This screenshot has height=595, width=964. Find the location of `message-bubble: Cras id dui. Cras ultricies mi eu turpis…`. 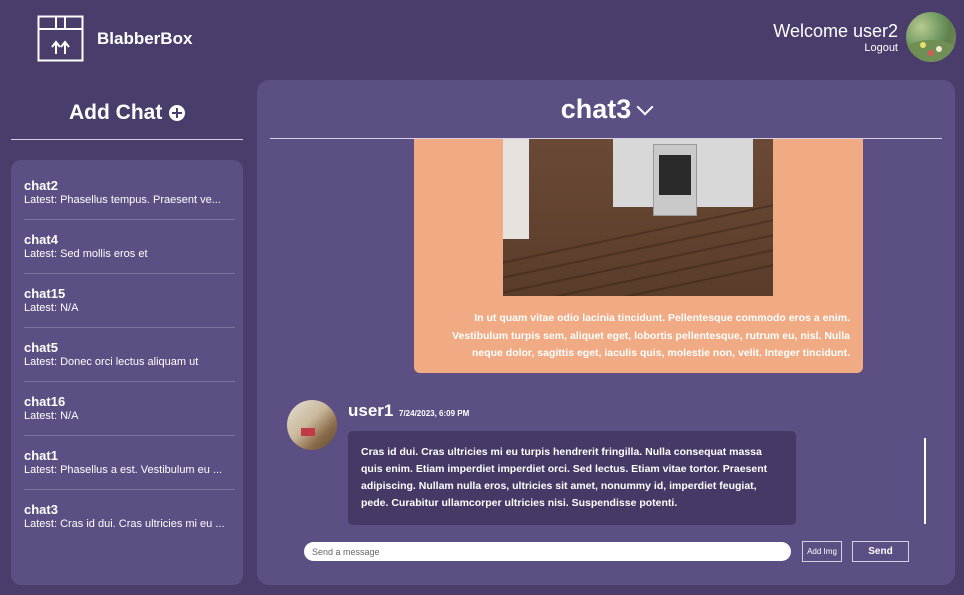

message-bubble: Cras id dui. Cras ultricies mi eu turpis… is located at coordinates (572, 478).